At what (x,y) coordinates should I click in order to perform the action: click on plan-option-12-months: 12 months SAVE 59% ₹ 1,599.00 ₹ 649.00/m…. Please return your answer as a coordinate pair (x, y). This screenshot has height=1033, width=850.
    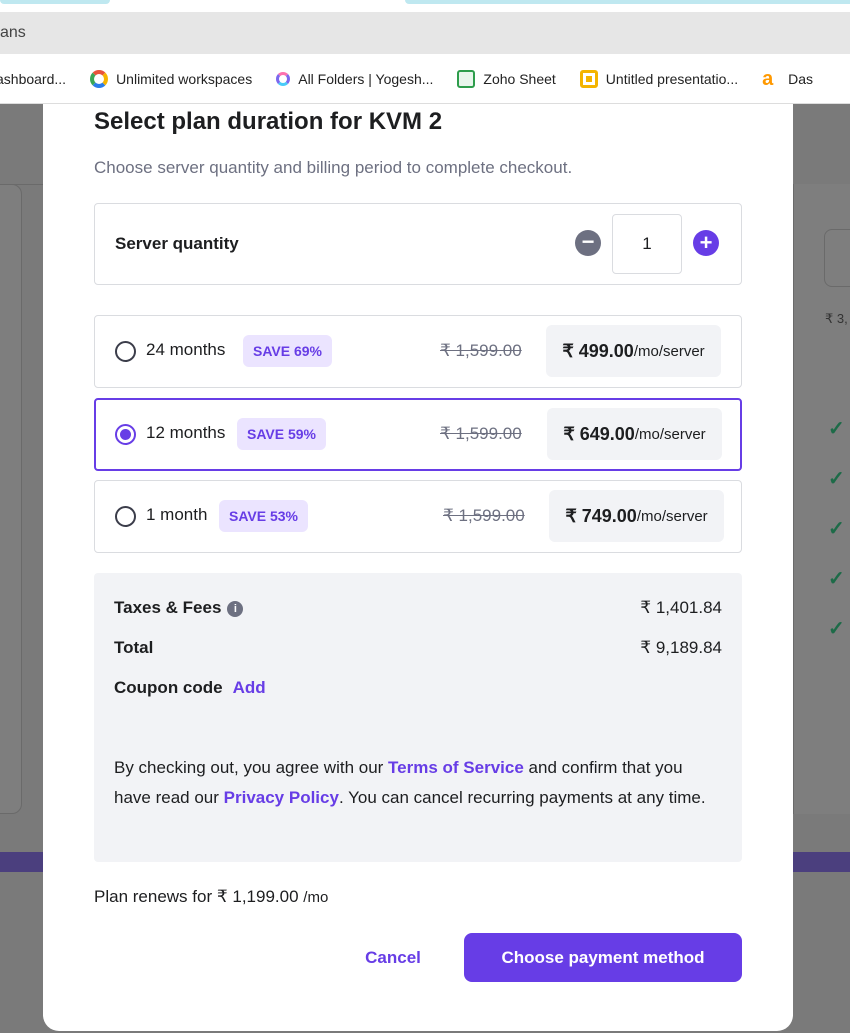
    Looking at the image, I should click on (418, 434).